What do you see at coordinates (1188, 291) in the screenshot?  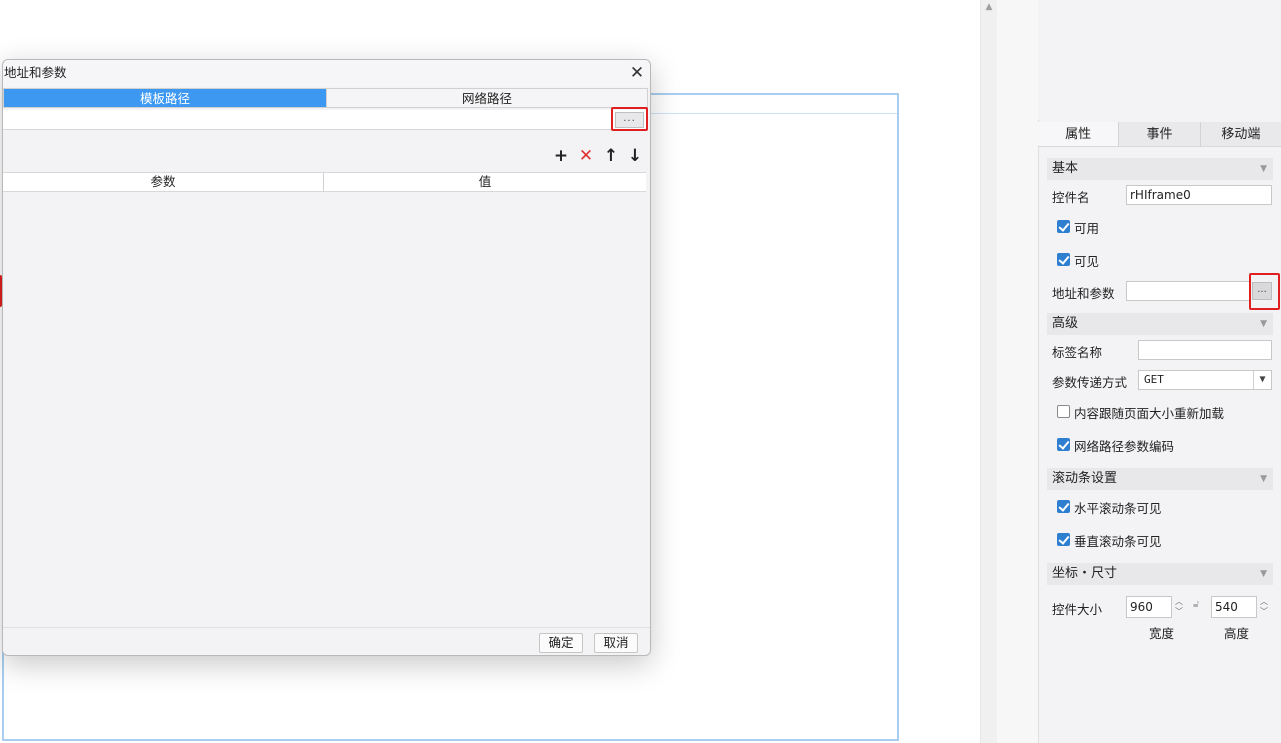 I see `address-params-field` at bounding box center [1188, 291].